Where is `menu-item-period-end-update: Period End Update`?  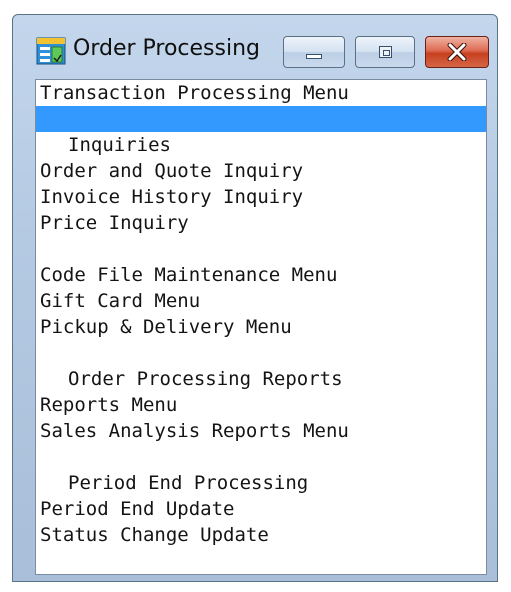
menu-item-period-end-update: Period End Update is located at coordinates (261, 509).